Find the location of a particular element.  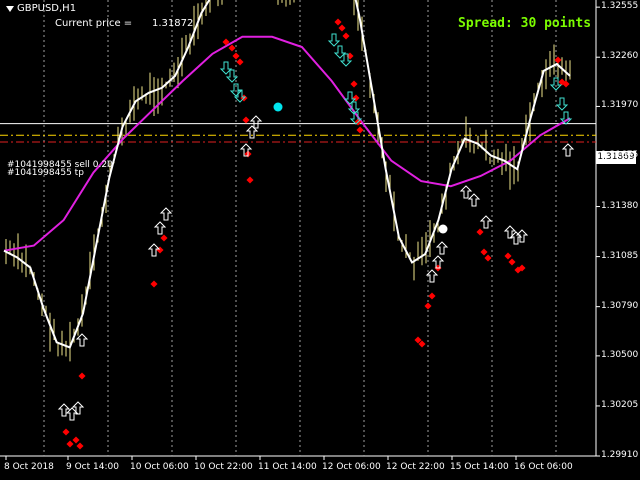

cross-marker-cyan is located at coordinates (278, 107).